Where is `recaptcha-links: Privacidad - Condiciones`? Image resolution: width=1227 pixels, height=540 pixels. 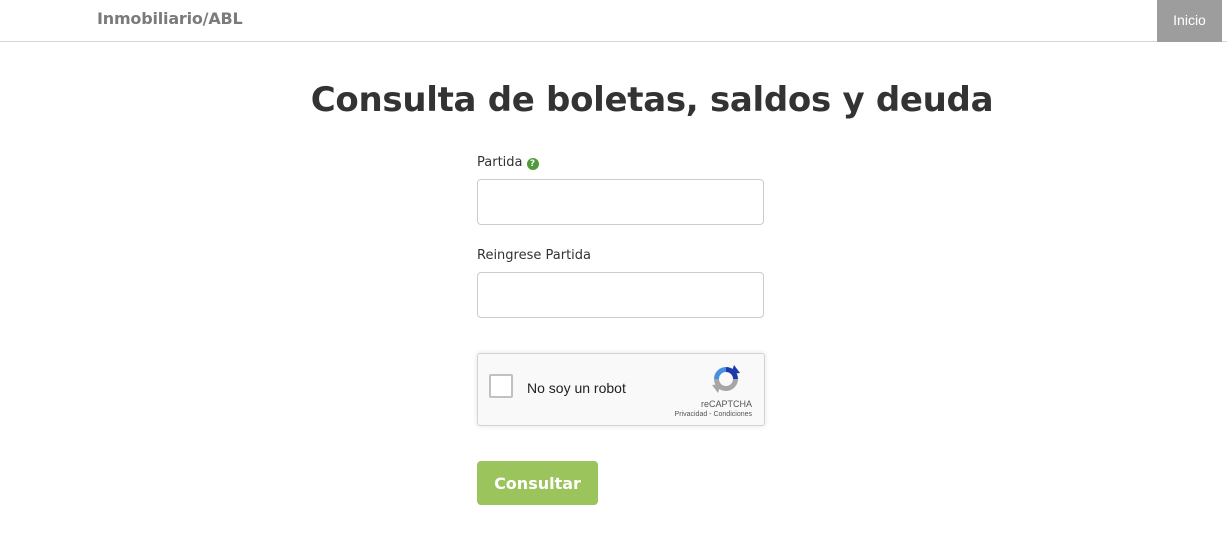
recaptcha-links: Privacidad - Condiciones is located at coordinates (713, 414).